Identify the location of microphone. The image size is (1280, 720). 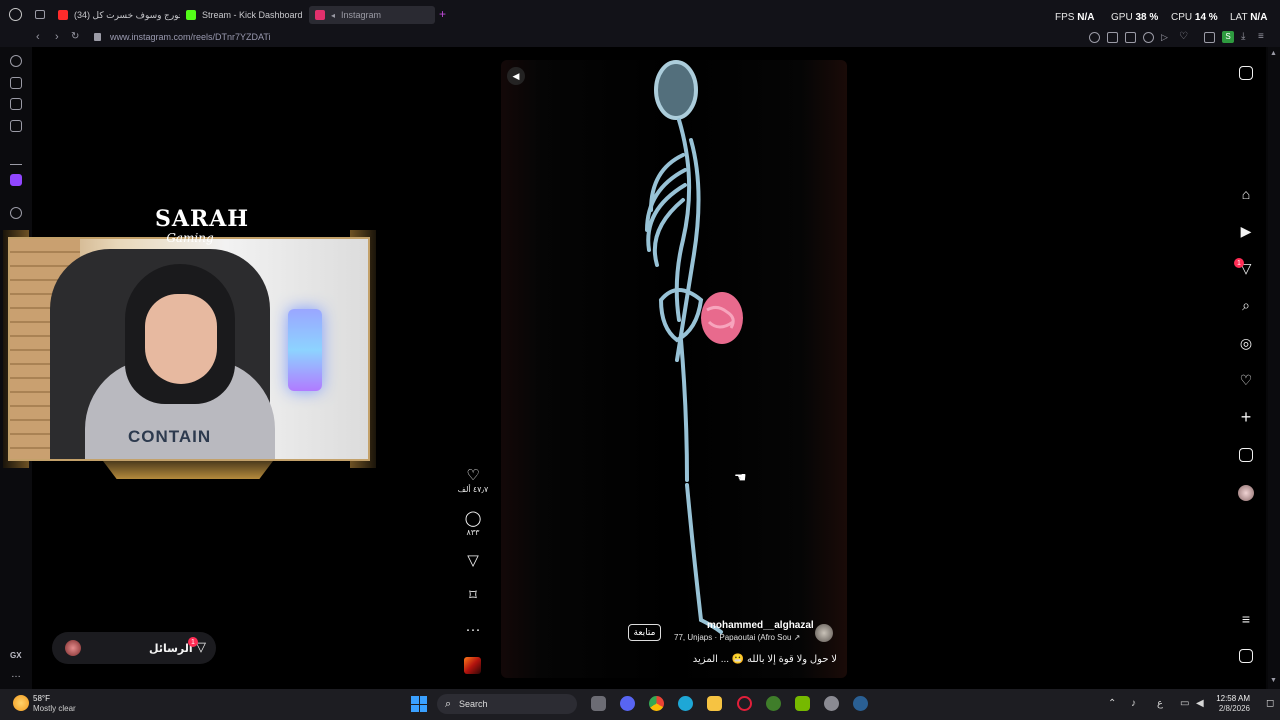
(305, 350).